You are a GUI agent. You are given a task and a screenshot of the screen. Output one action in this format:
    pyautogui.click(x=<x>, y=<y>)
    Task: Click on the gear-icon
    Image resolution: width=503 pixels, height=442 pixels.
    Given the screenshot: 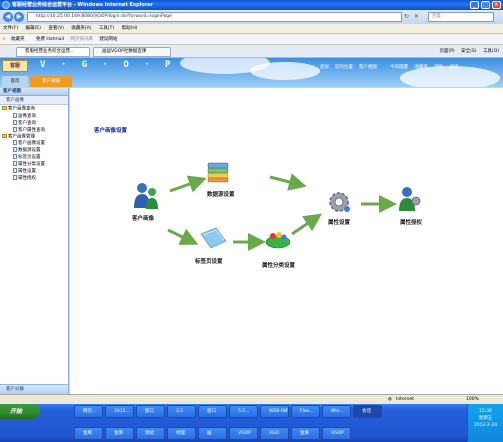 What is the action you would take?
    pyautogui.click(x=339, y=202)
    